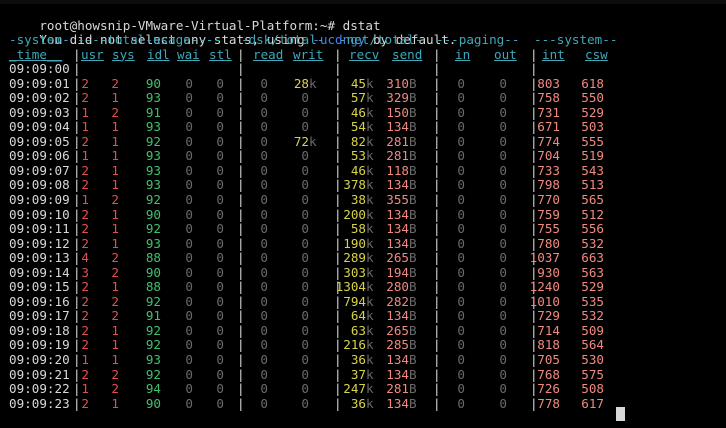 The height and width of the screenshot is (428, 726). Describe the element at coordinates (592, 272) in the screenshot. I see `cell-csw: 563` at that location.